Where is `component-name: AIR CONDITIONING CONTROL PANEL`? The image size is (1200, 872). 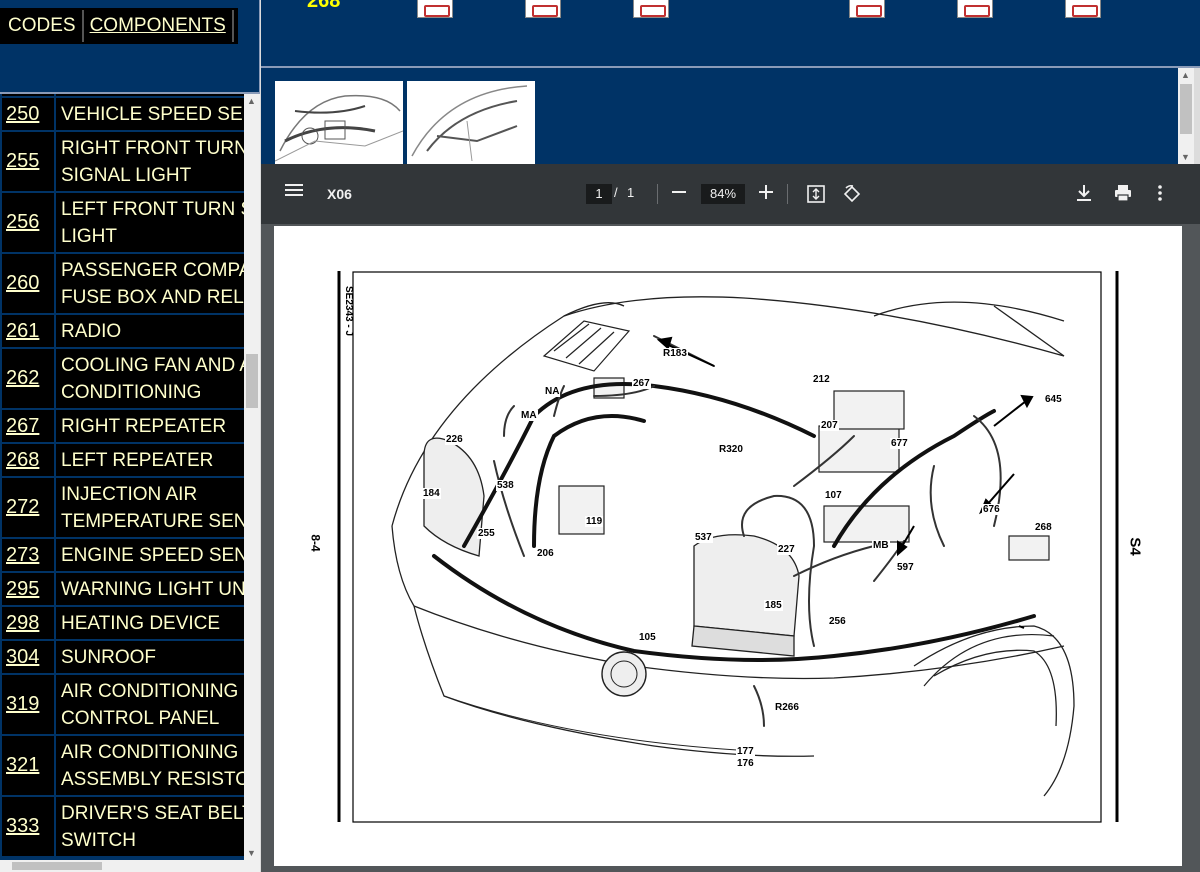
component-name: AIR CONDITIONING CONTROL PANEL is located at coordinates (150, 704).